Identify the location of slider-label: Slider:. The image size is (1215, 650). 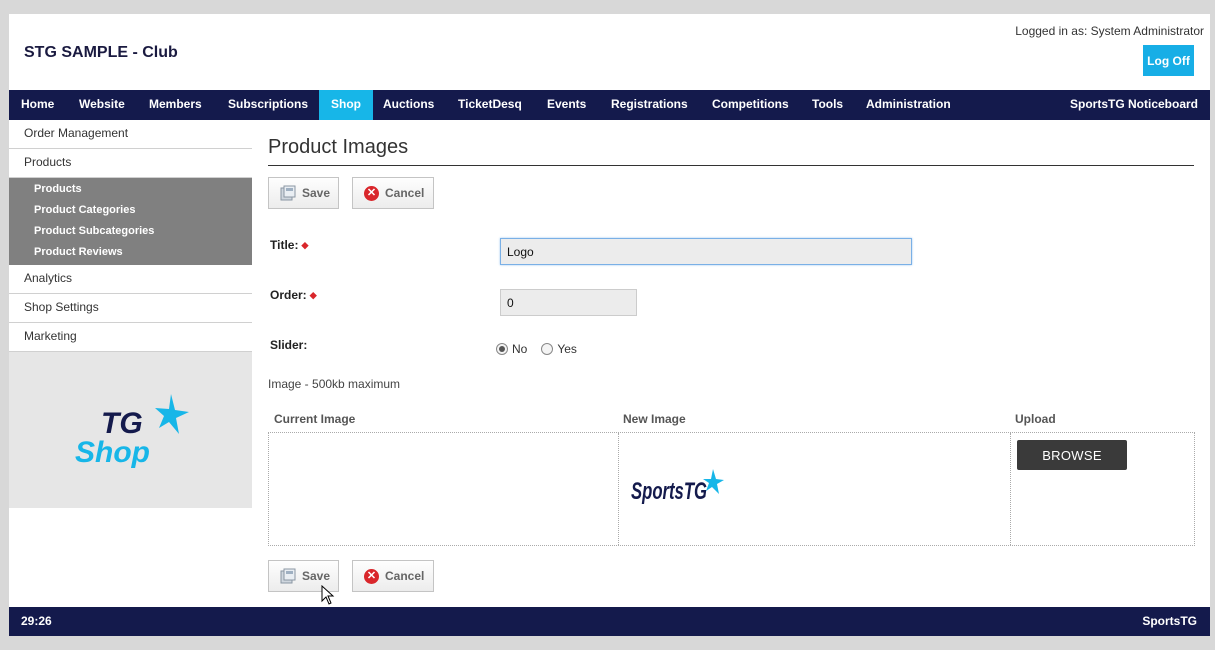
(289, 345).